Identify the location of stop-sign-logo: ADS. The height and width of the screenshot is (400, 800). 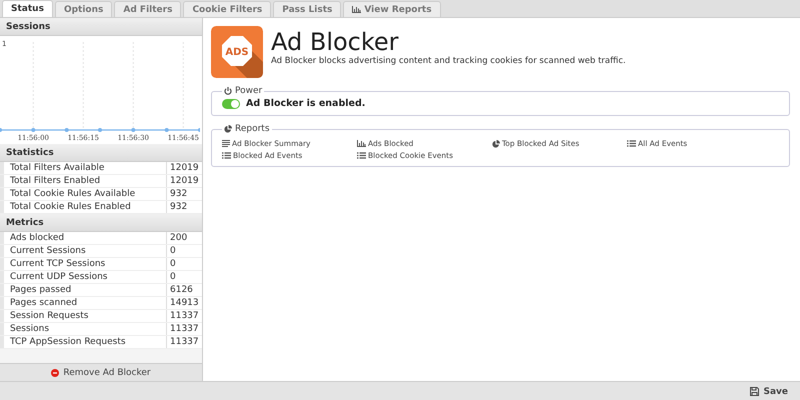
(237, 52).